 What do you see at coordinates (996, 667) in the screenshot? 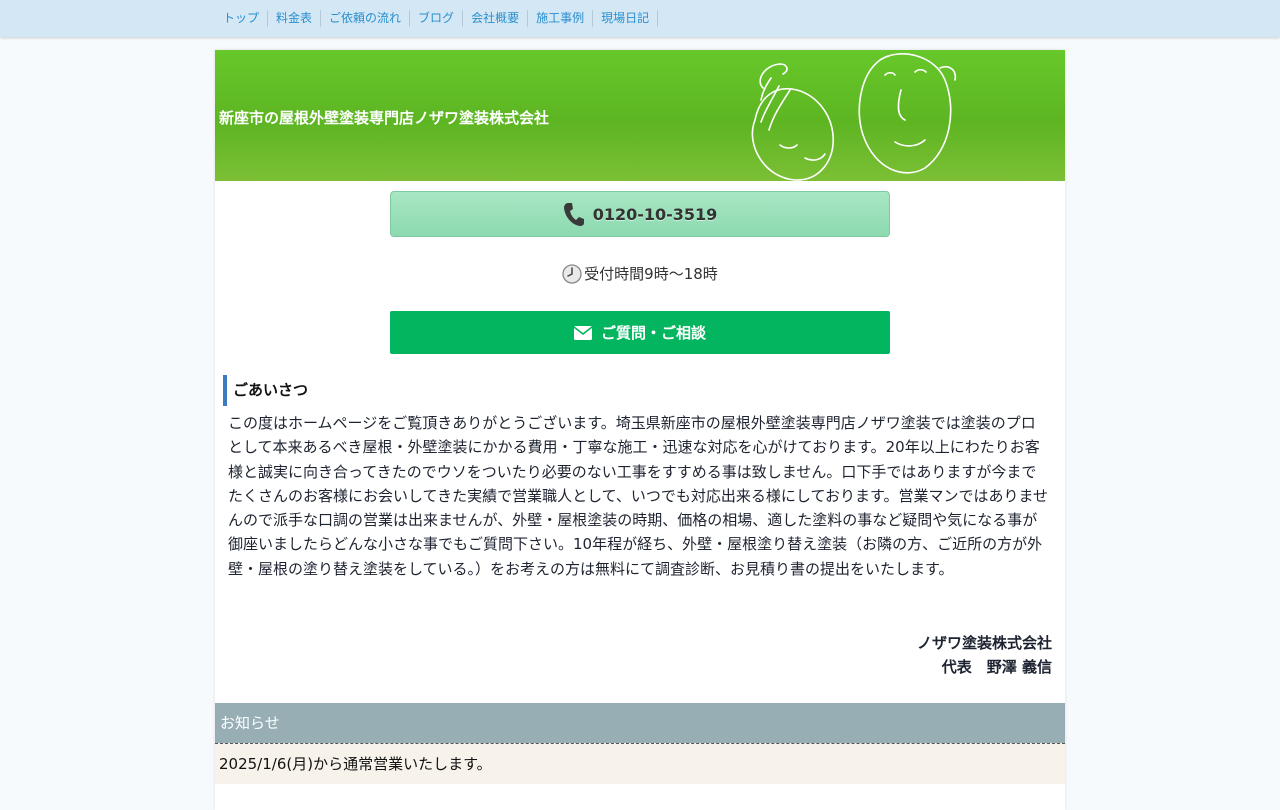
I see `representative-name: 代表 野澤 義信` at bounding box center [996, 667].